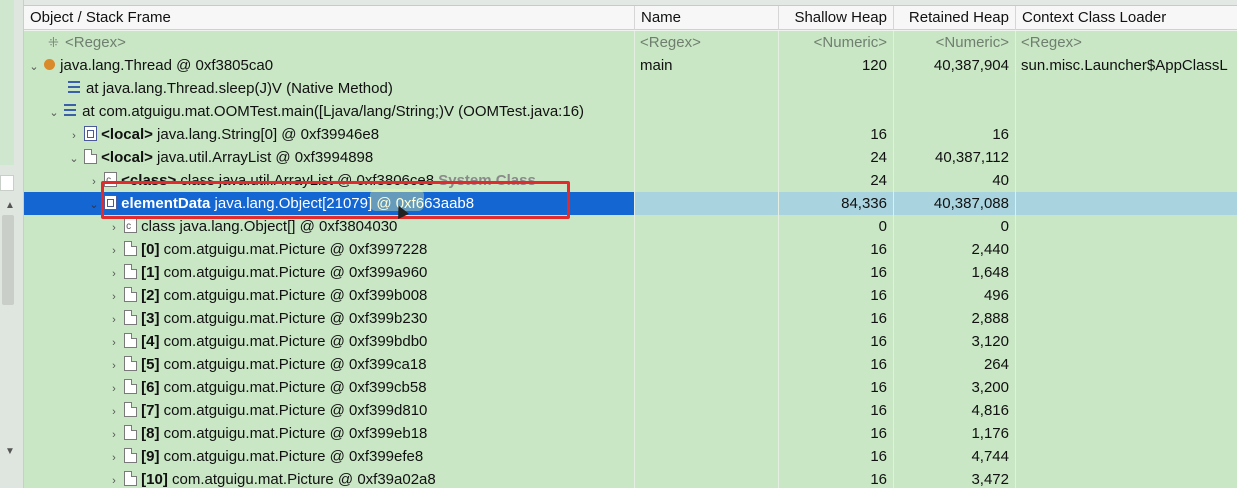 Image resolution: width=1237 pixels, height=488 pixels. Describe the element at coordinates (95, 42) in the screenshot. I see `regex-filter-object-text: <Regex>` at that location.